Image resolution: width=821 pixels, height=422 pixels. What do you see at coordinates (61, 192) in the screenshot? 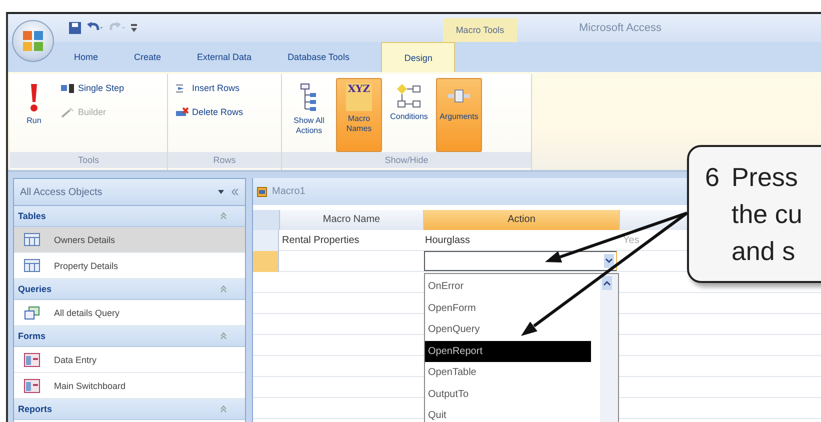
I see `pane-title: All Access Objects` at bounding box center [61, 192].